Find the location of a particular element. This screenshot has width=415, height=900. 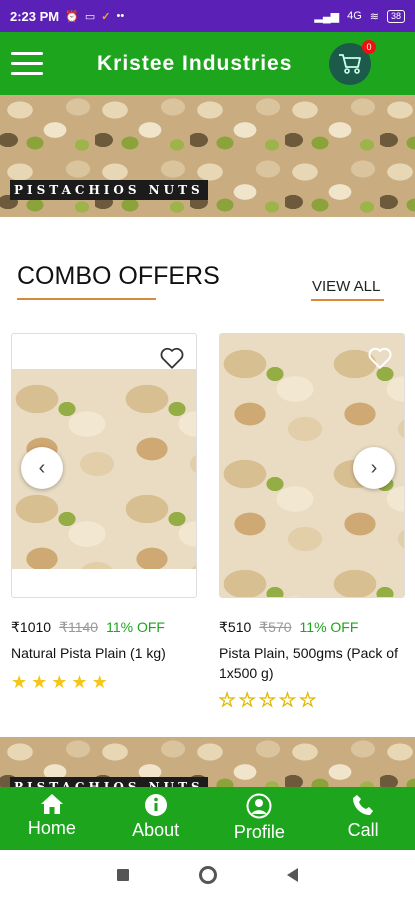

price: ₹510 is located at coordinates (235, 627).